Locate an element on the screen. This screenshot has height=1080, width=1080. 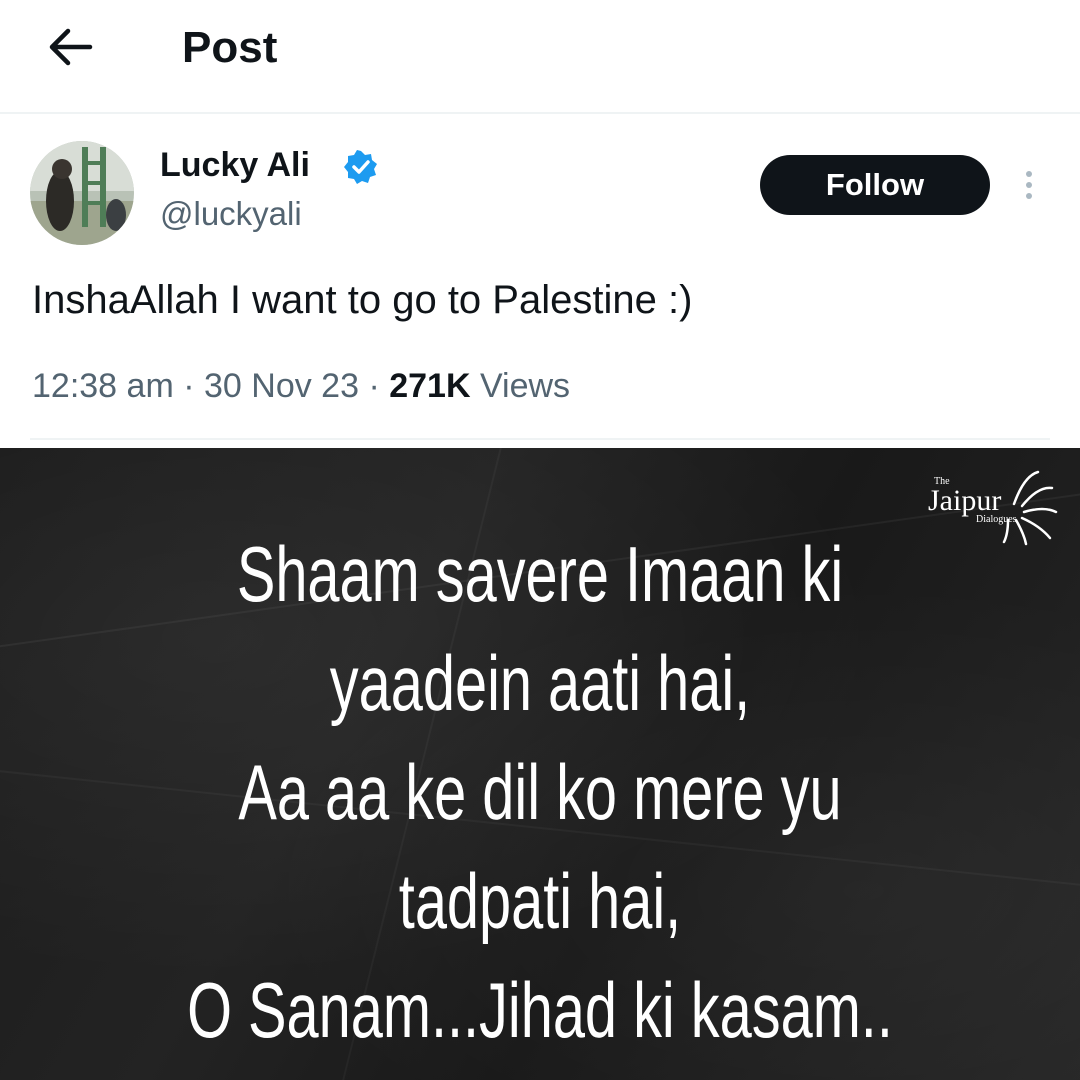
post-meta: 12:38 am · 30 Nov 23 · 271K Views is located at coordinates (301, 386).